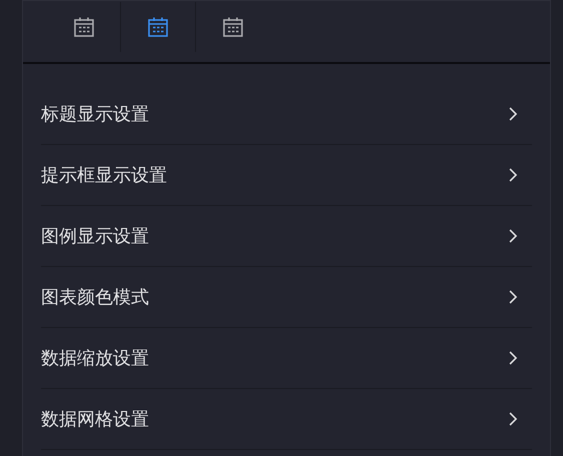 The height and width of the screenshot is (456, 563). I want to click on settings-label: 标题显示设置, so click(95, 114).